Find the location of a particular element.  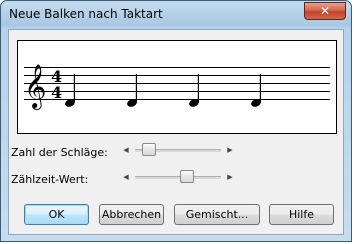

staff-lines is located at coordinates (177, 83).